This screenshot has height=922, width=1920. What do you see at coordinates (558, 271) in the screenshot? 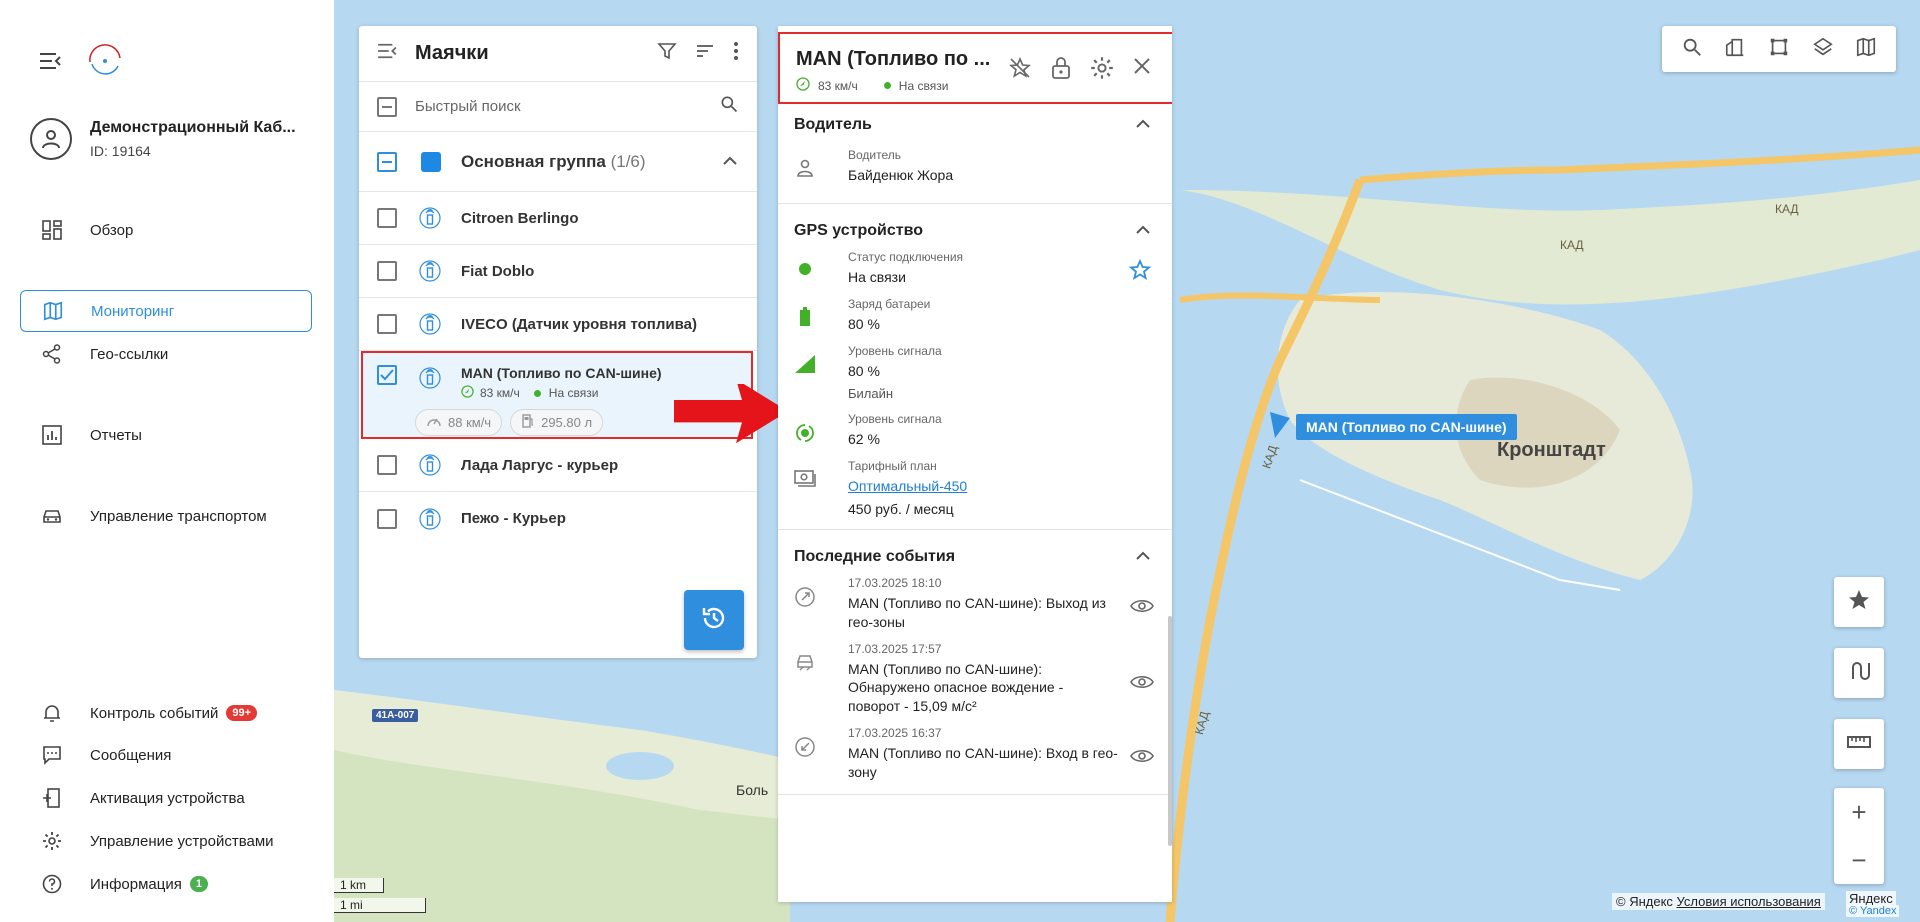
I see `list-item: Fiat Doblo` at bounding box center [558, 271].